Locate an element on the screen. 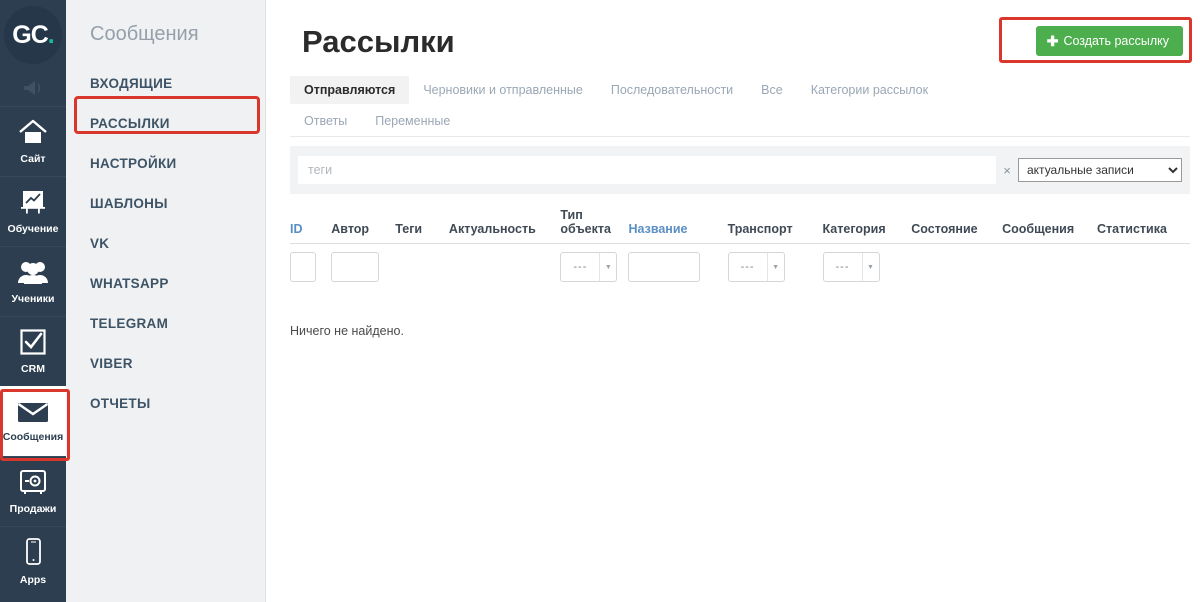  column-author: Автор is located at coordinates (363, 226).